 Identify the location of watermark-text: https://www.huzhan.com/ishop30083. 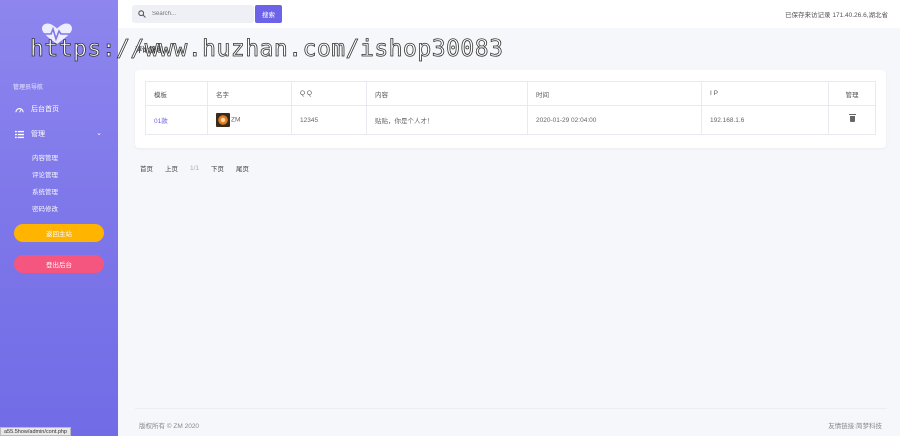
(267, 49).